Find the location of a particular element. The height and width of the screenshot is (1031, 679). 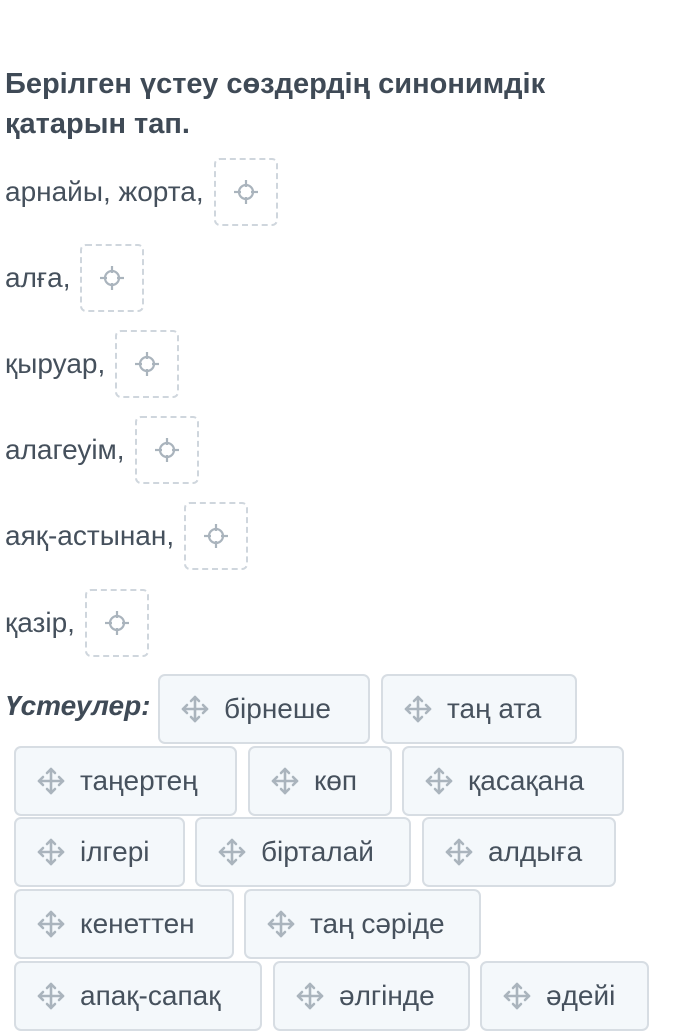

word-chip: қасақана is located at coordinates (513, 781).